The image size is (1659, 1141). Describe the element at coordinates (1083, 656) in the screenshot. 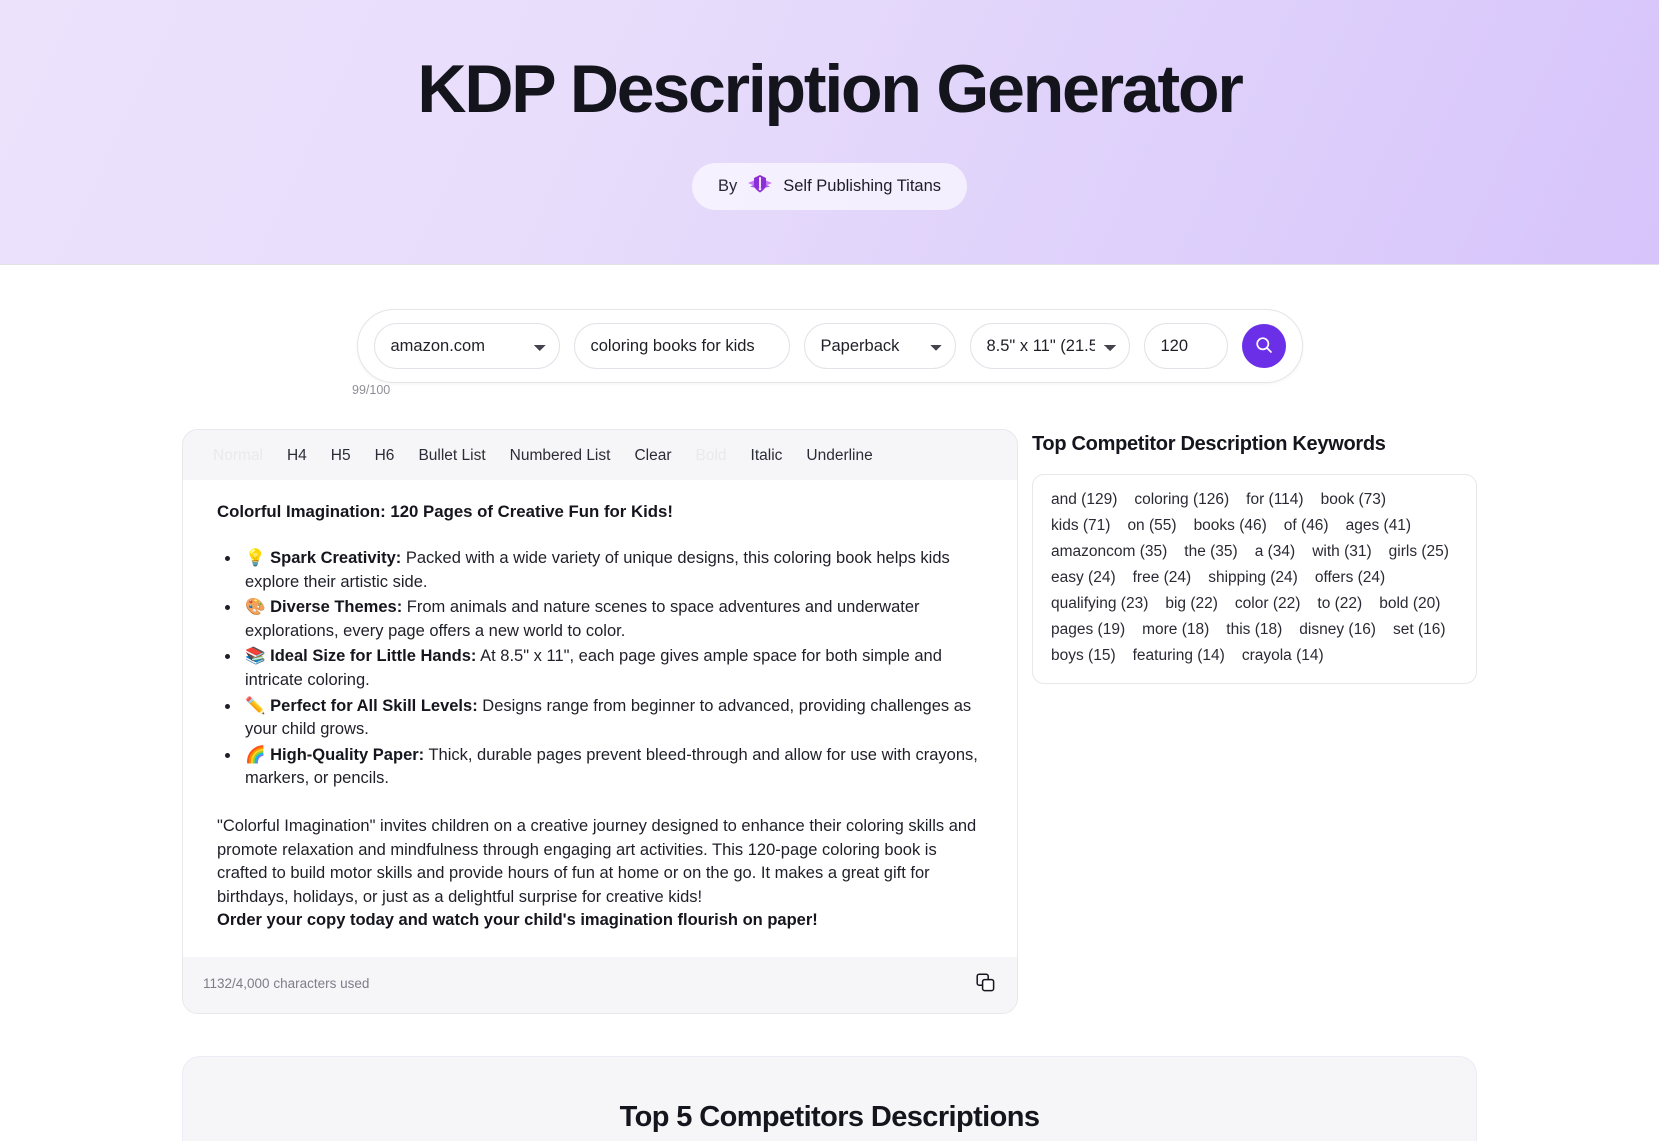

I see `keyword-item: boys (15)` at that location.